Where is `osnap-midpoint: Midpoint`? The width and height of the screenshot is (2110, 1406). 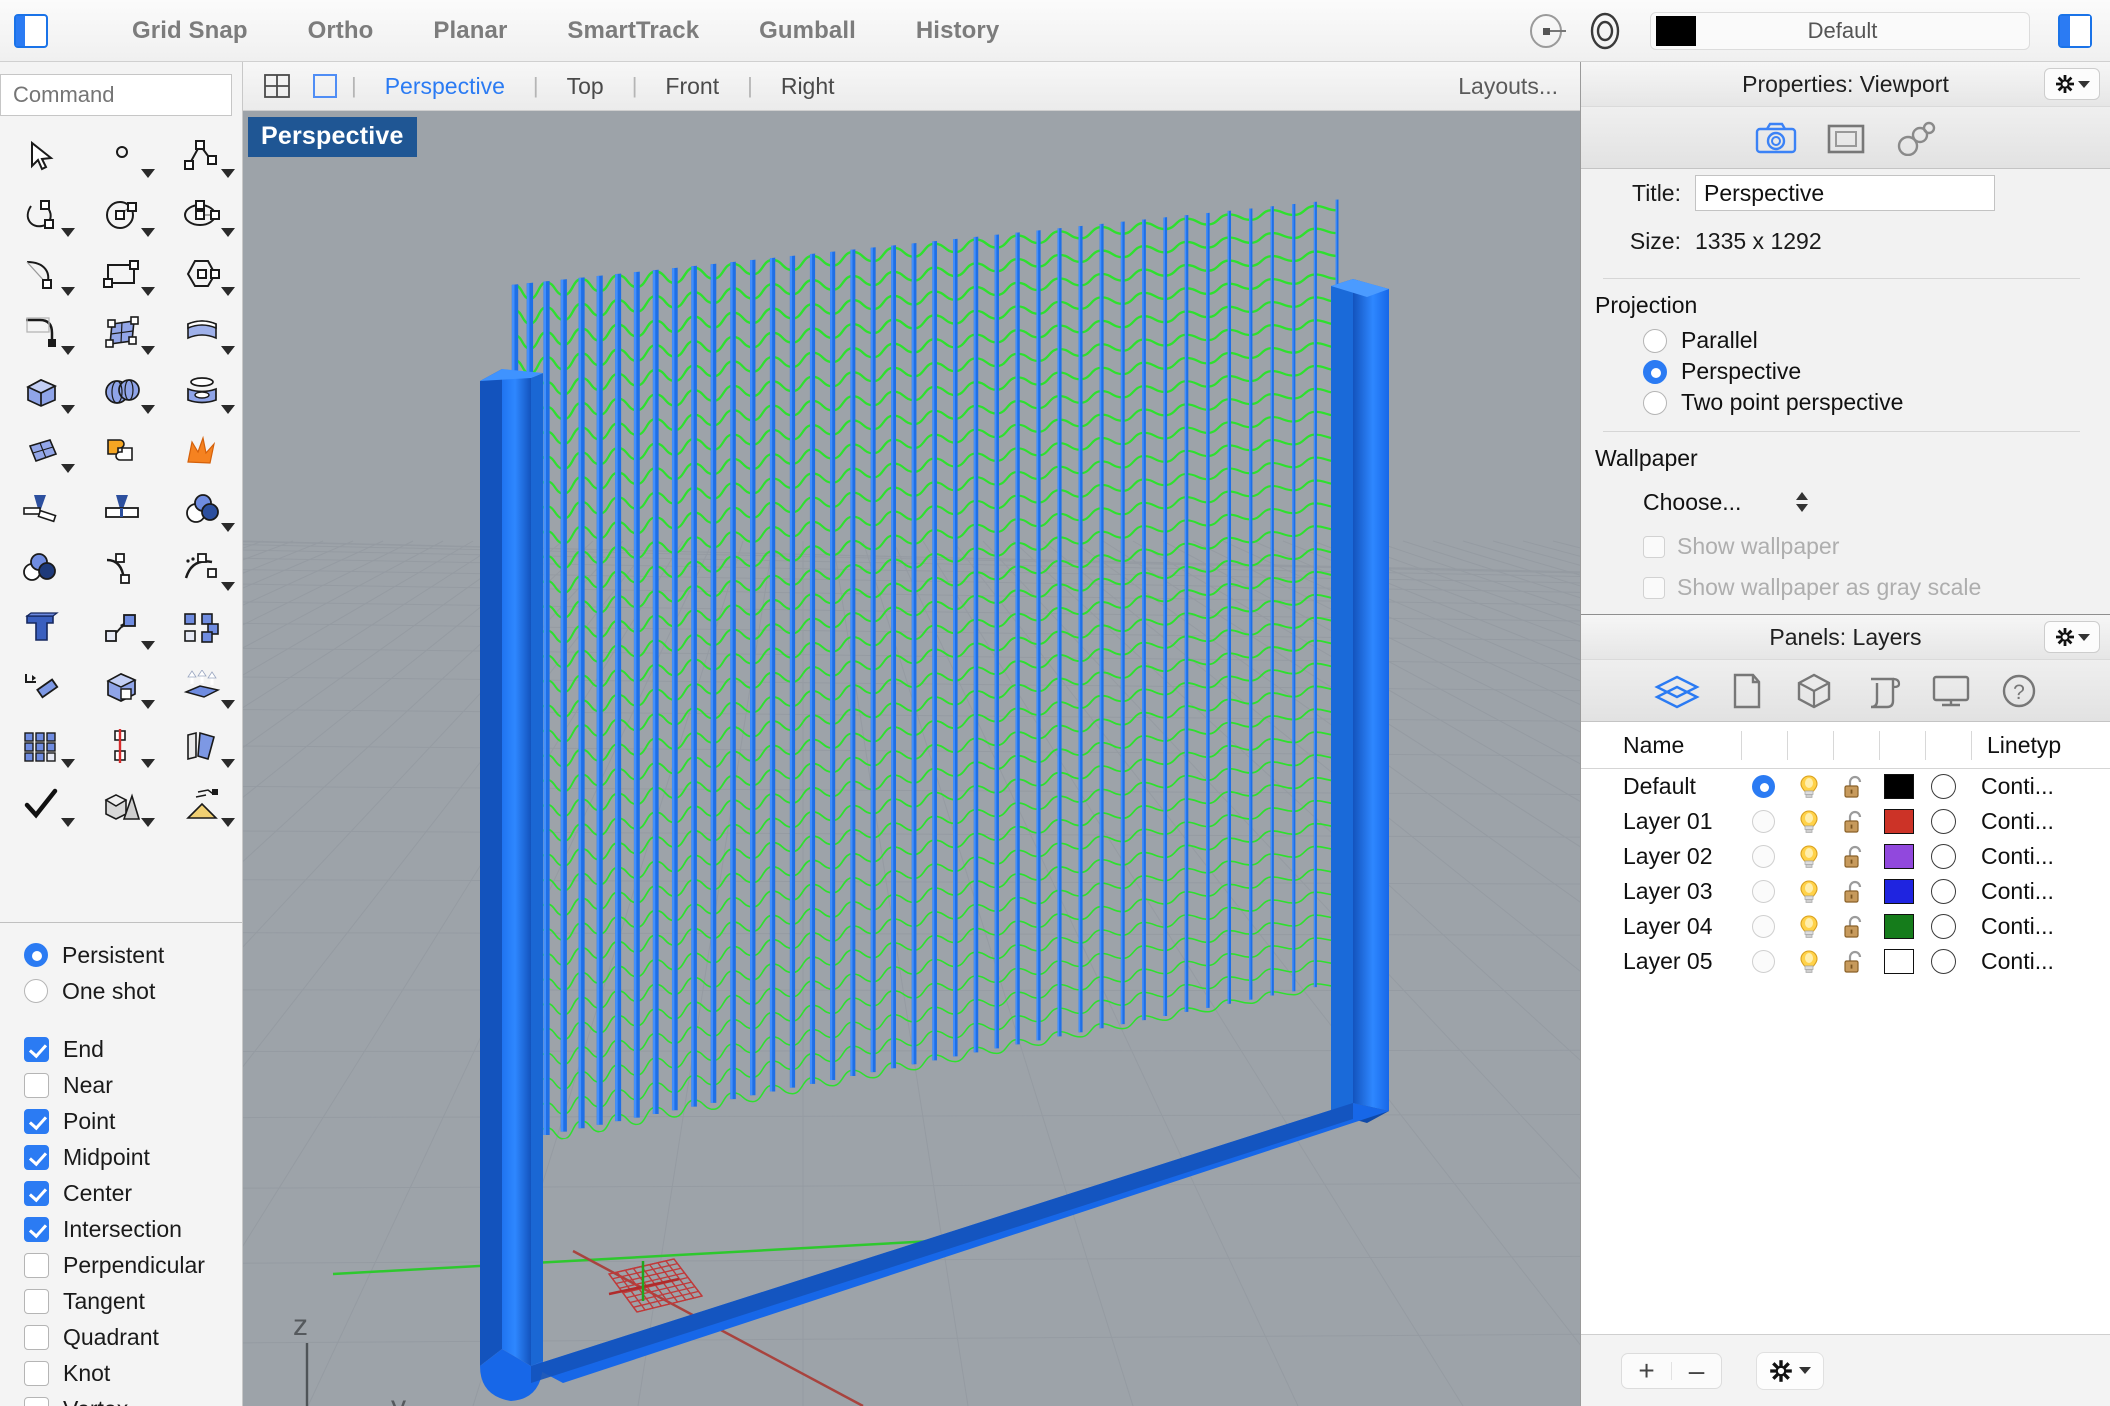 osnap-midpoint: Midpoint is located at coordinates (133, 1157).